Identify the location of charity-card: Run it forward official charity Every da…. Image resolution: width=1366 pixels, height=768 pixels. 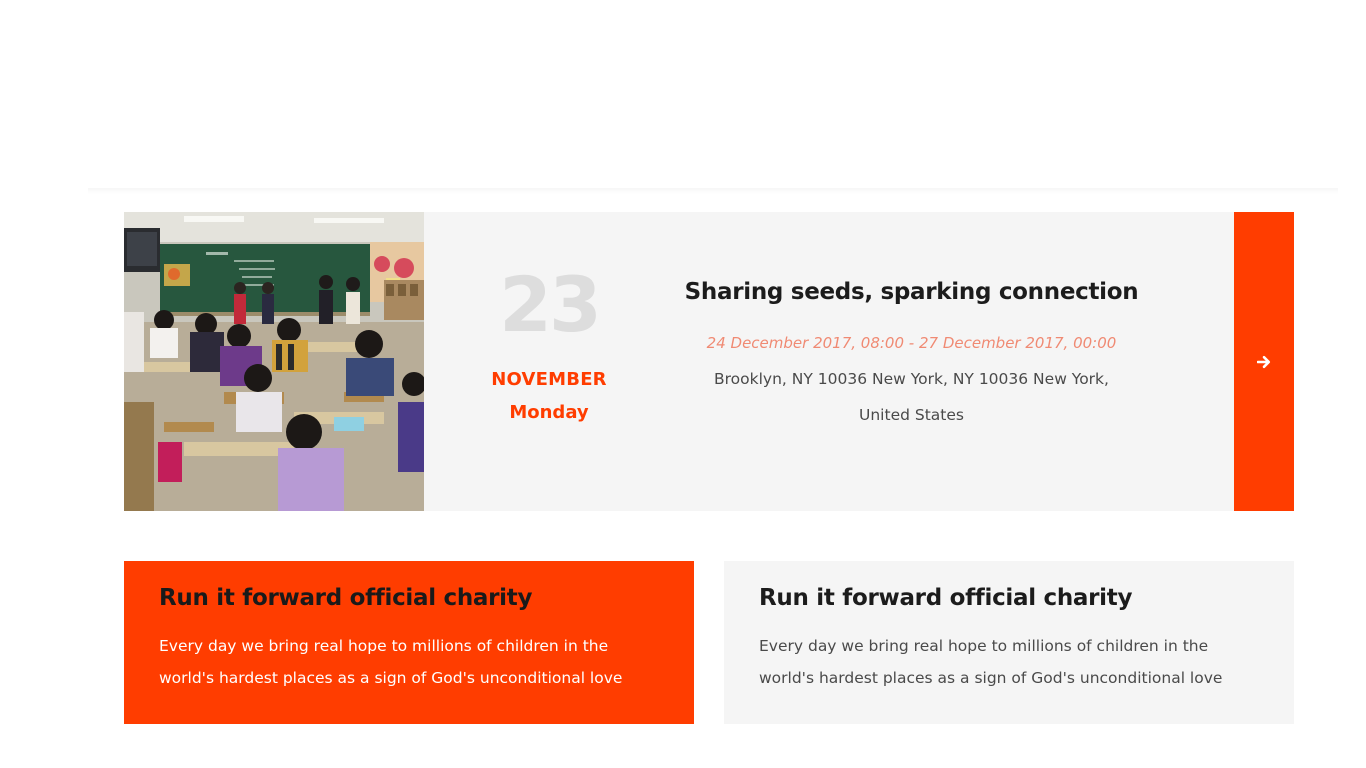
(1009, 642).